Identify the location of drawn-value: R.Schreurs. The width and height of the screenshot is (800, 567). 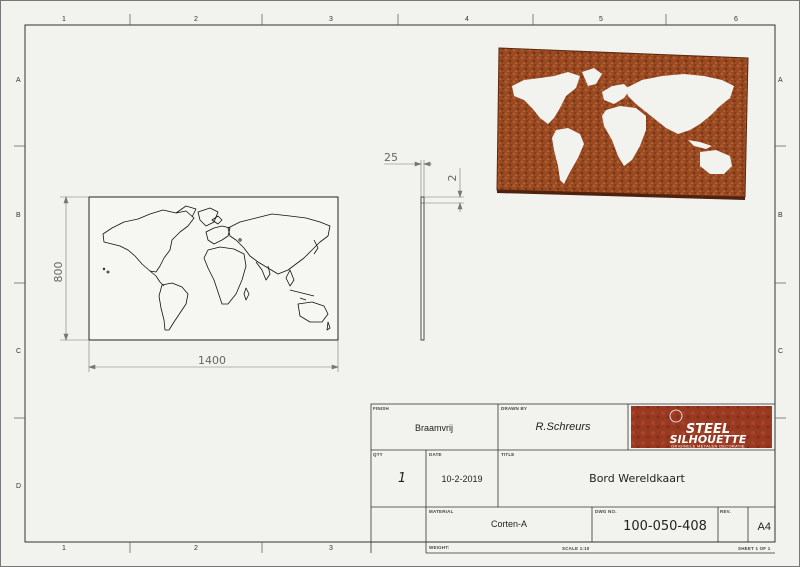
(563, 427).